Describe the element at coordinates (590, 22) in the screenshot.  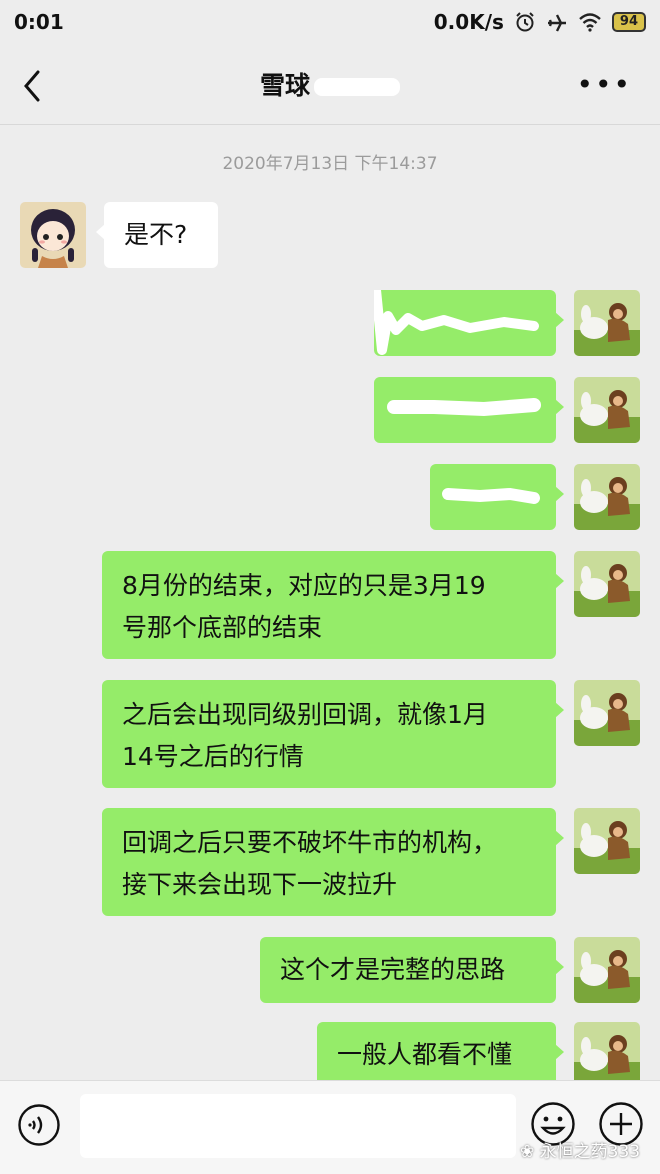
I see `wifi-icon` at that location.